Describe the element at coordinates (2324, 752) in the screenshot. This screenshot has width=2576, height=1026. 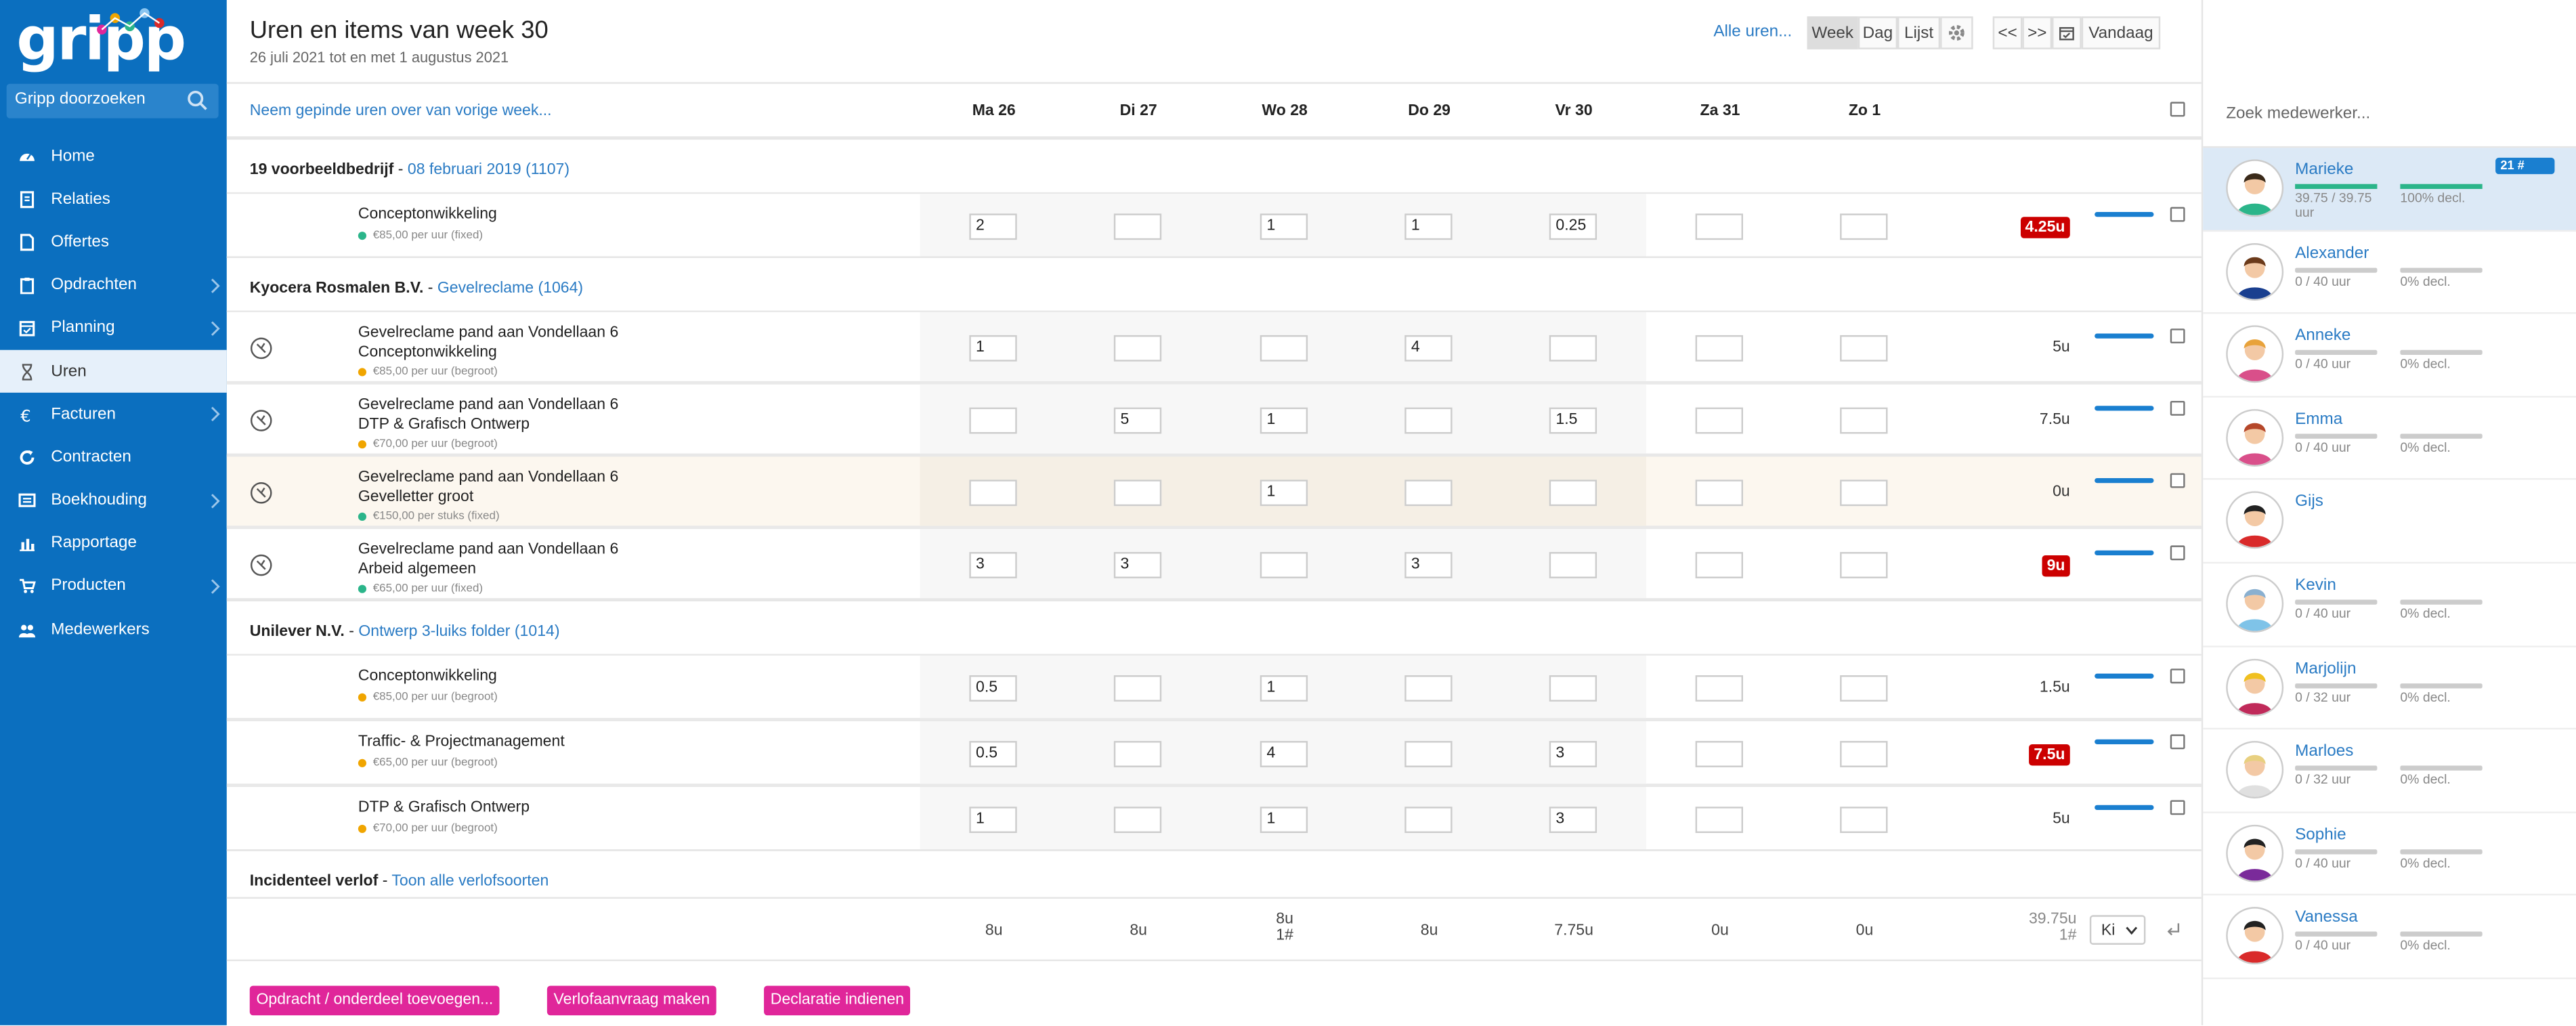
I see `employee-name: Marloes` at that location.